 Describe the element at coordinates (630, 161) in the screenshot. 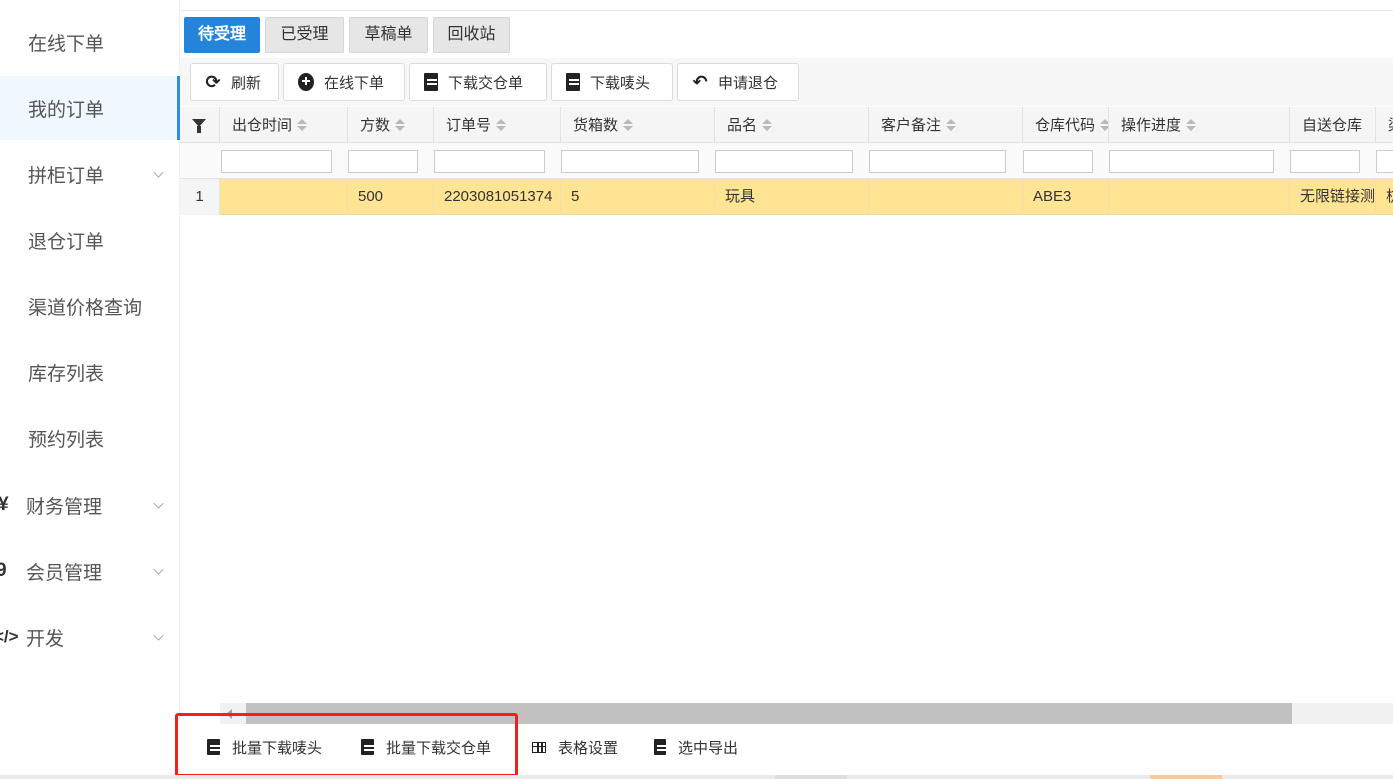

I see `filter-input-box-count` at that location.